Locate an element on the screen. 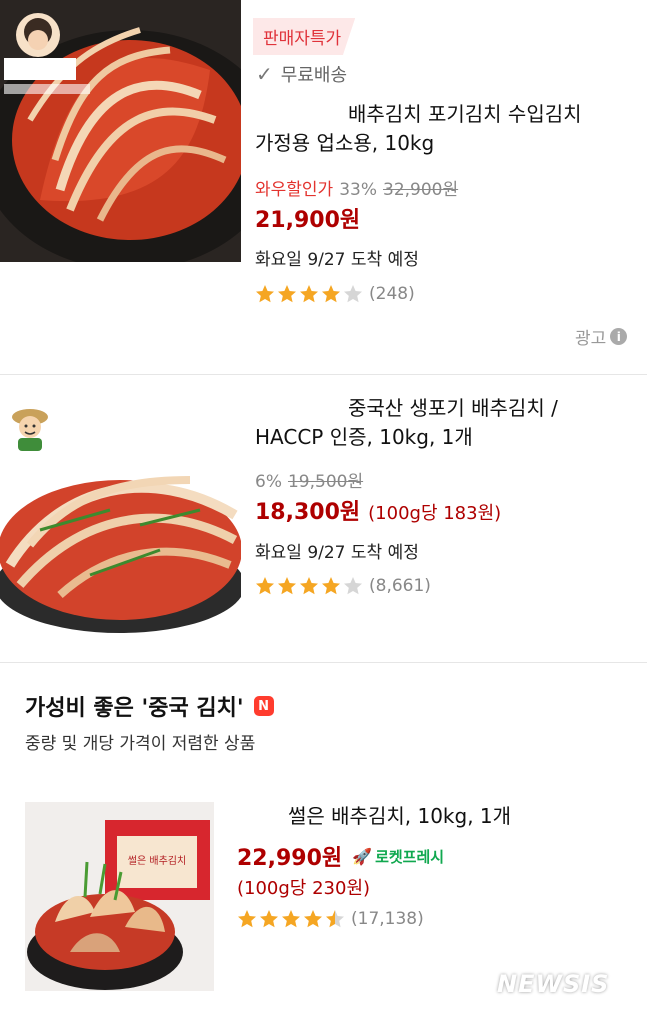 This screenshot has width=647, height=1015. product-1-discount-row: 와우할인가 33% 32,900원 is located at coordinates (356, 187).